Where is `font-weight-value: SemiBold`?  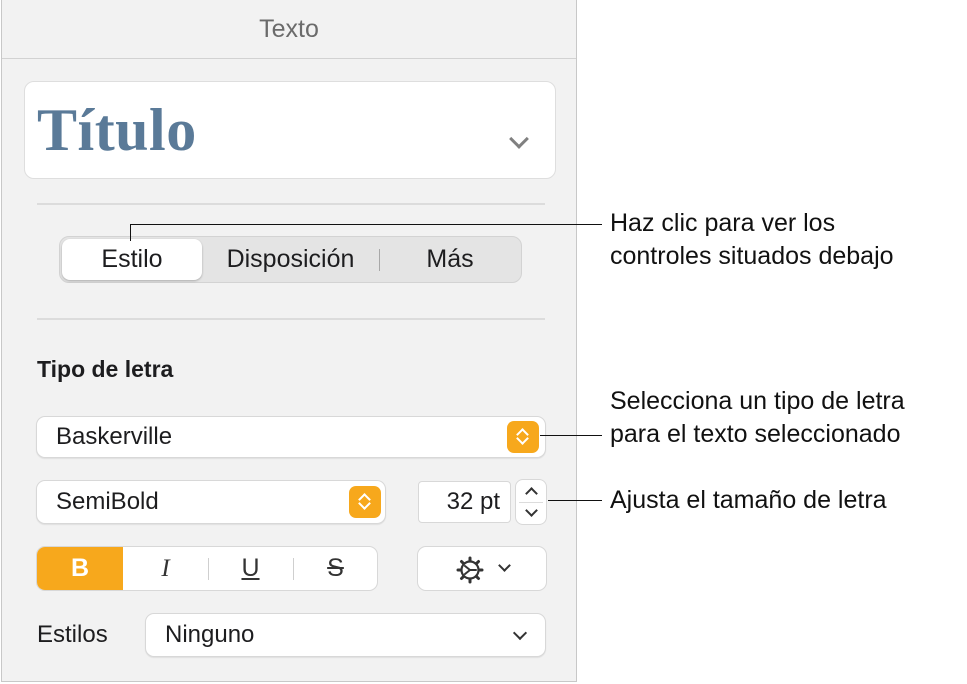
font-weight-value: SemiBold is located at coordinates (107, 501).